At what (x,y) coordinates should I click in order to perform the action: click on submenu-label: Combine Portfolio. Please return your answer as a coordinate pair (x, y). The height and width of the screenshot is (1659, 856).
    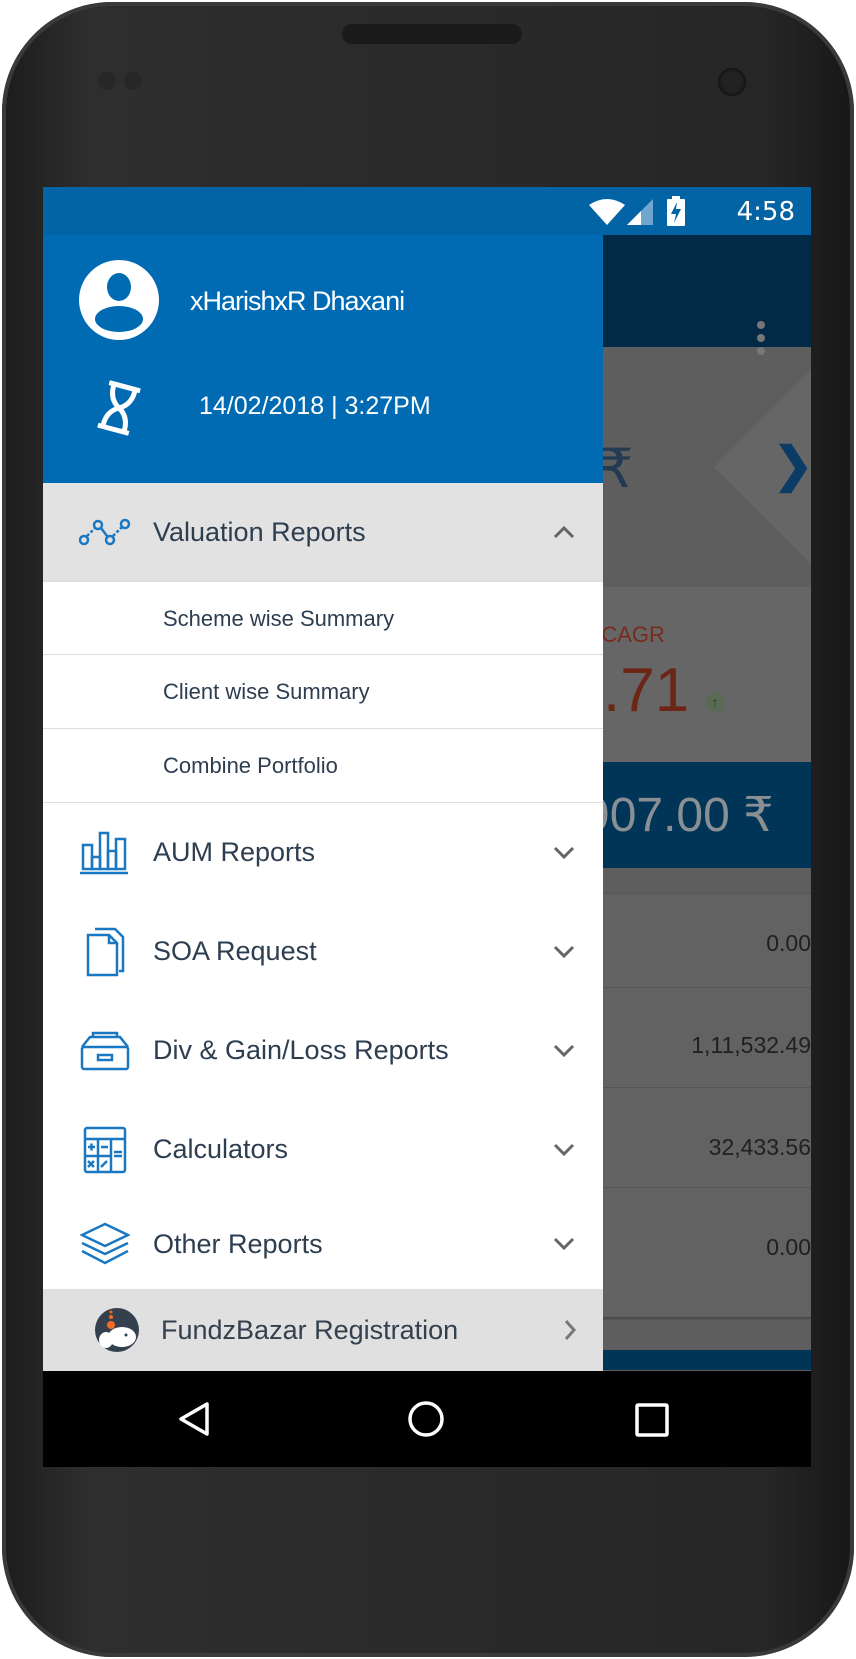
    Looking at the image, I should click on (250, 765).